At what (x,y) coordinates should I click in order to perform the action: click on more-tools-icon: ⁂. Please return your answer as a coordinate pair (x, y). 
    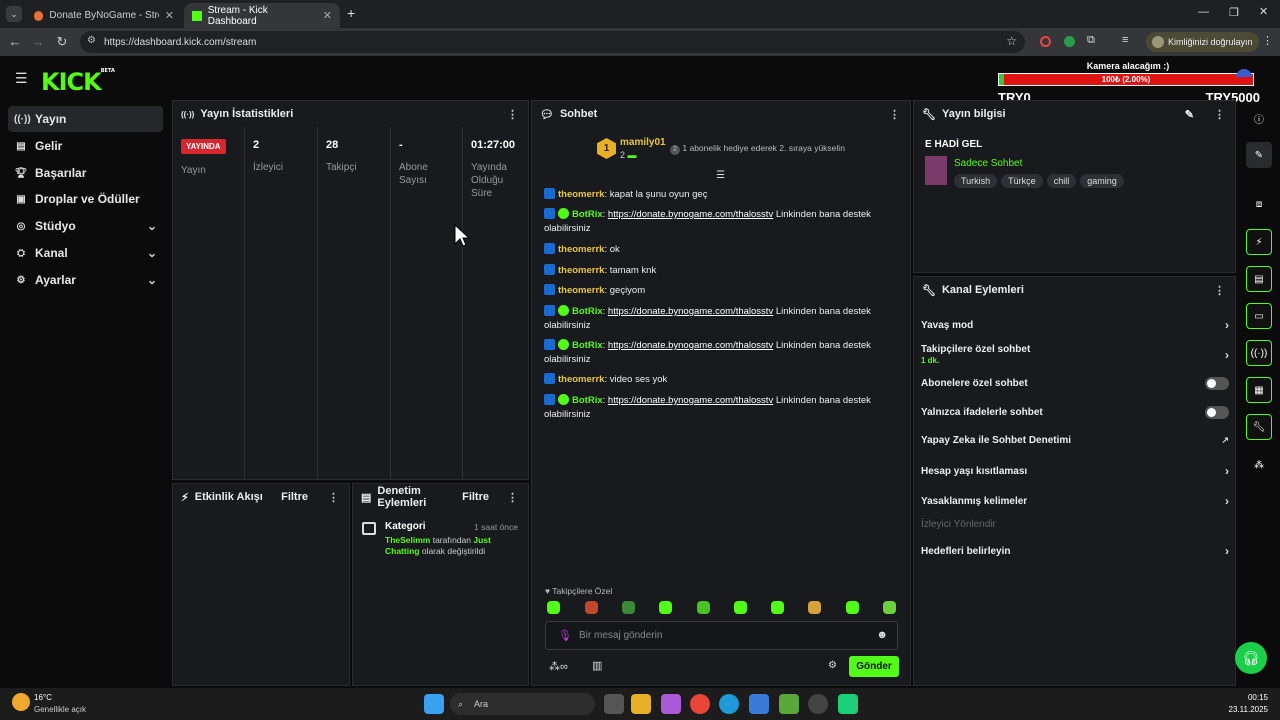
    Looking at the image, I should click on (1259, 465).